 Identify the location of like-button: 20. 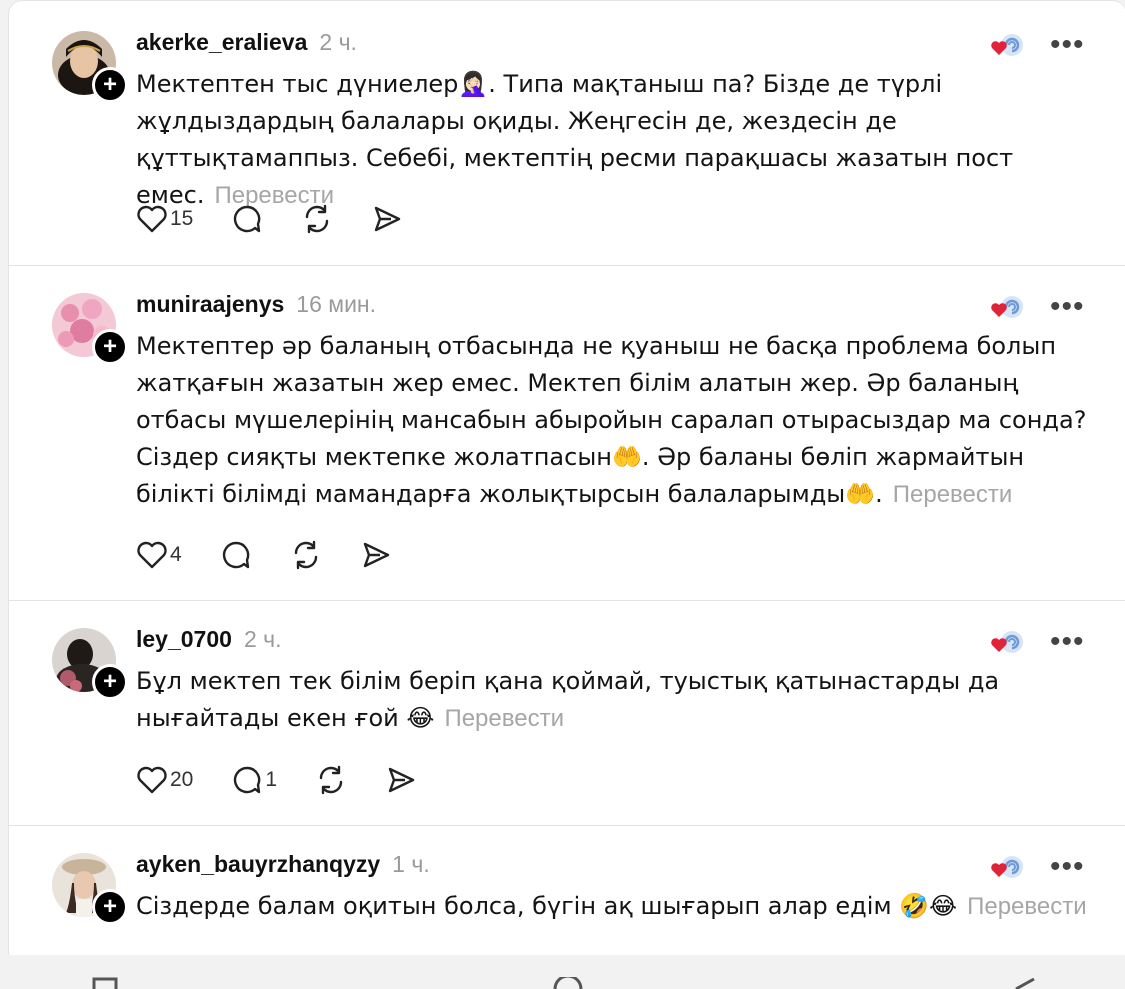
(164, 780).